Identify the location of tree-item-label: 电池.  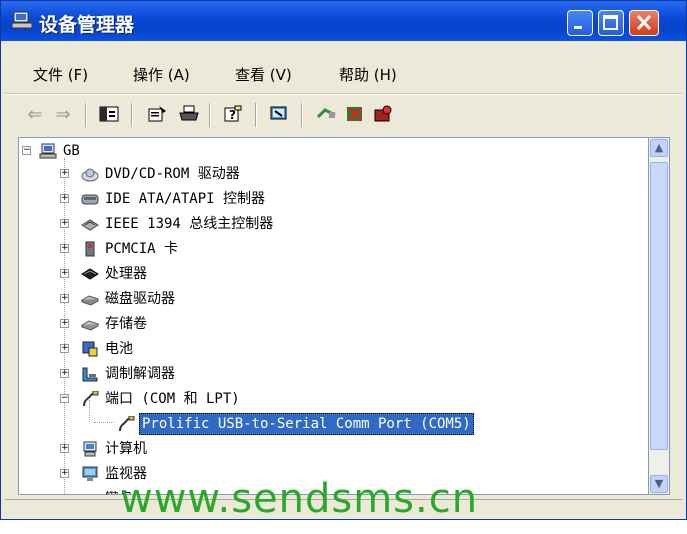
(119, 349).